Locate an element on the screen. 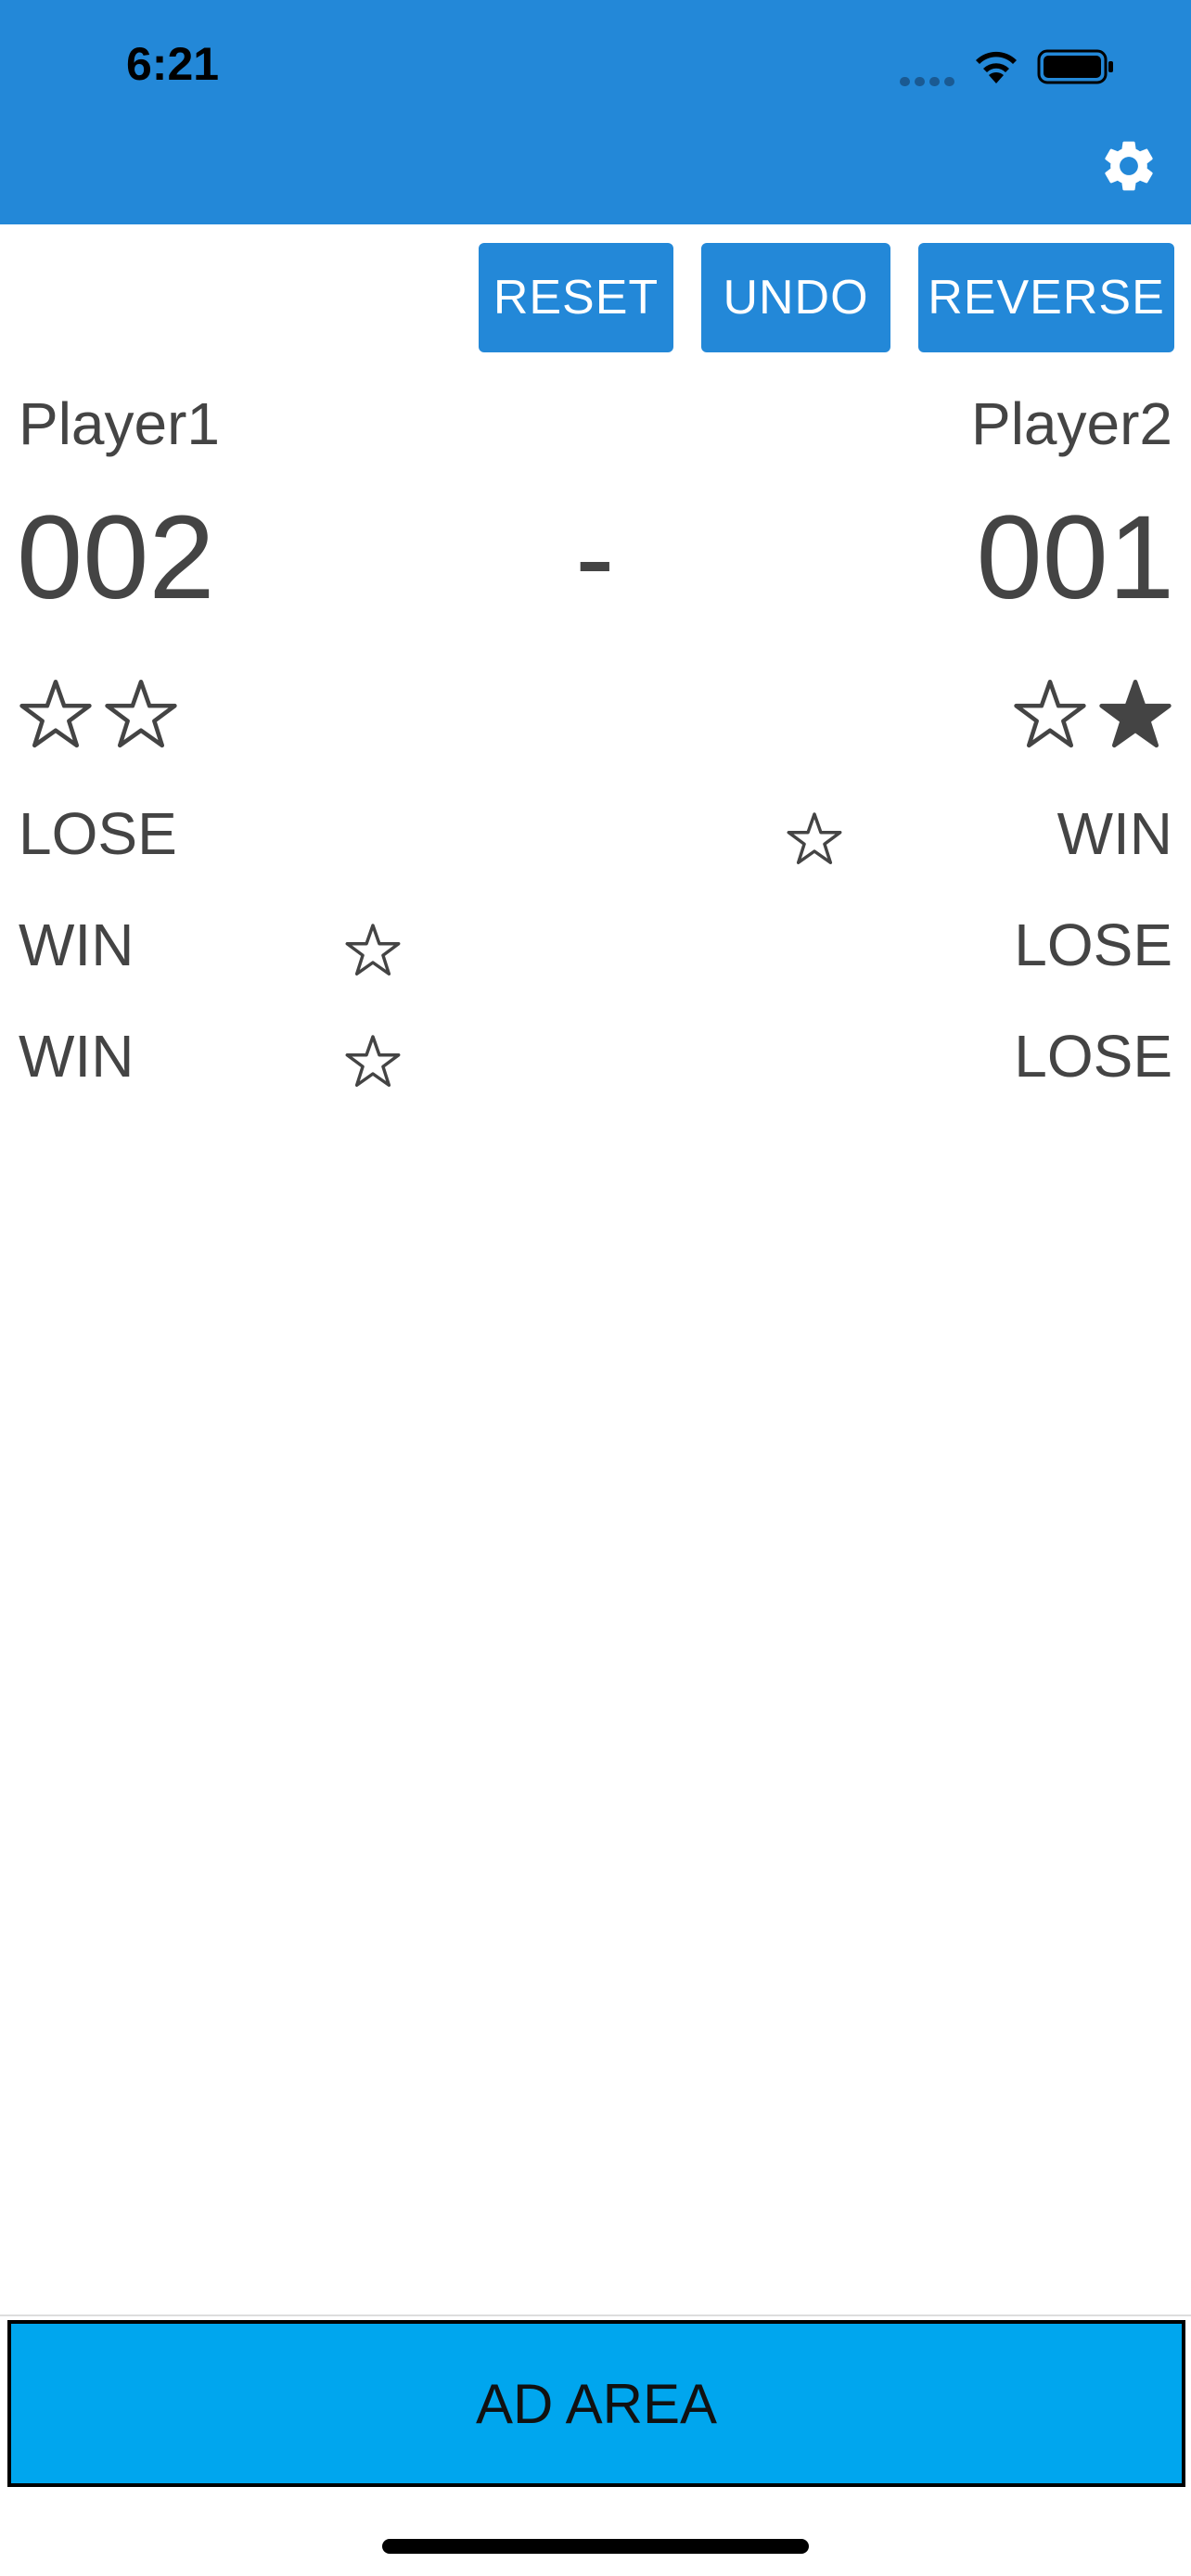 This screenshot has height=2576, width=1191. ad-divider is located at coordinates (595, 2315).